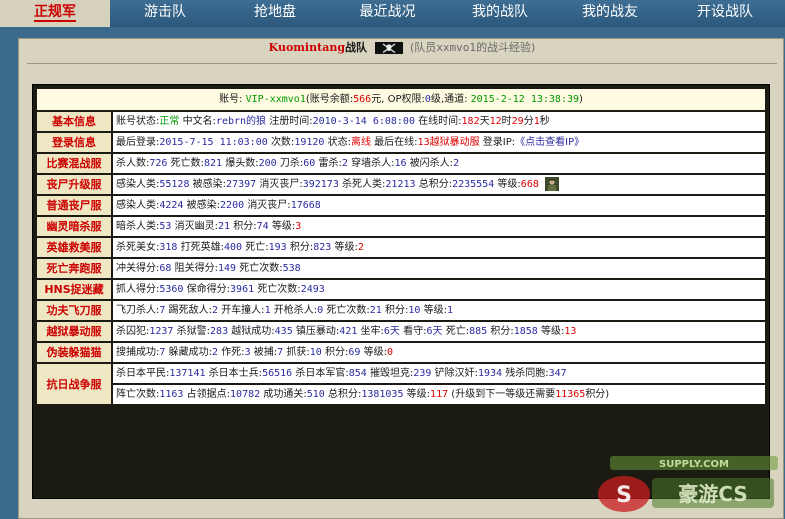 The height and width of the screenshot is (519, 785). I want to click on stat-value: 149, so click(227, 268).